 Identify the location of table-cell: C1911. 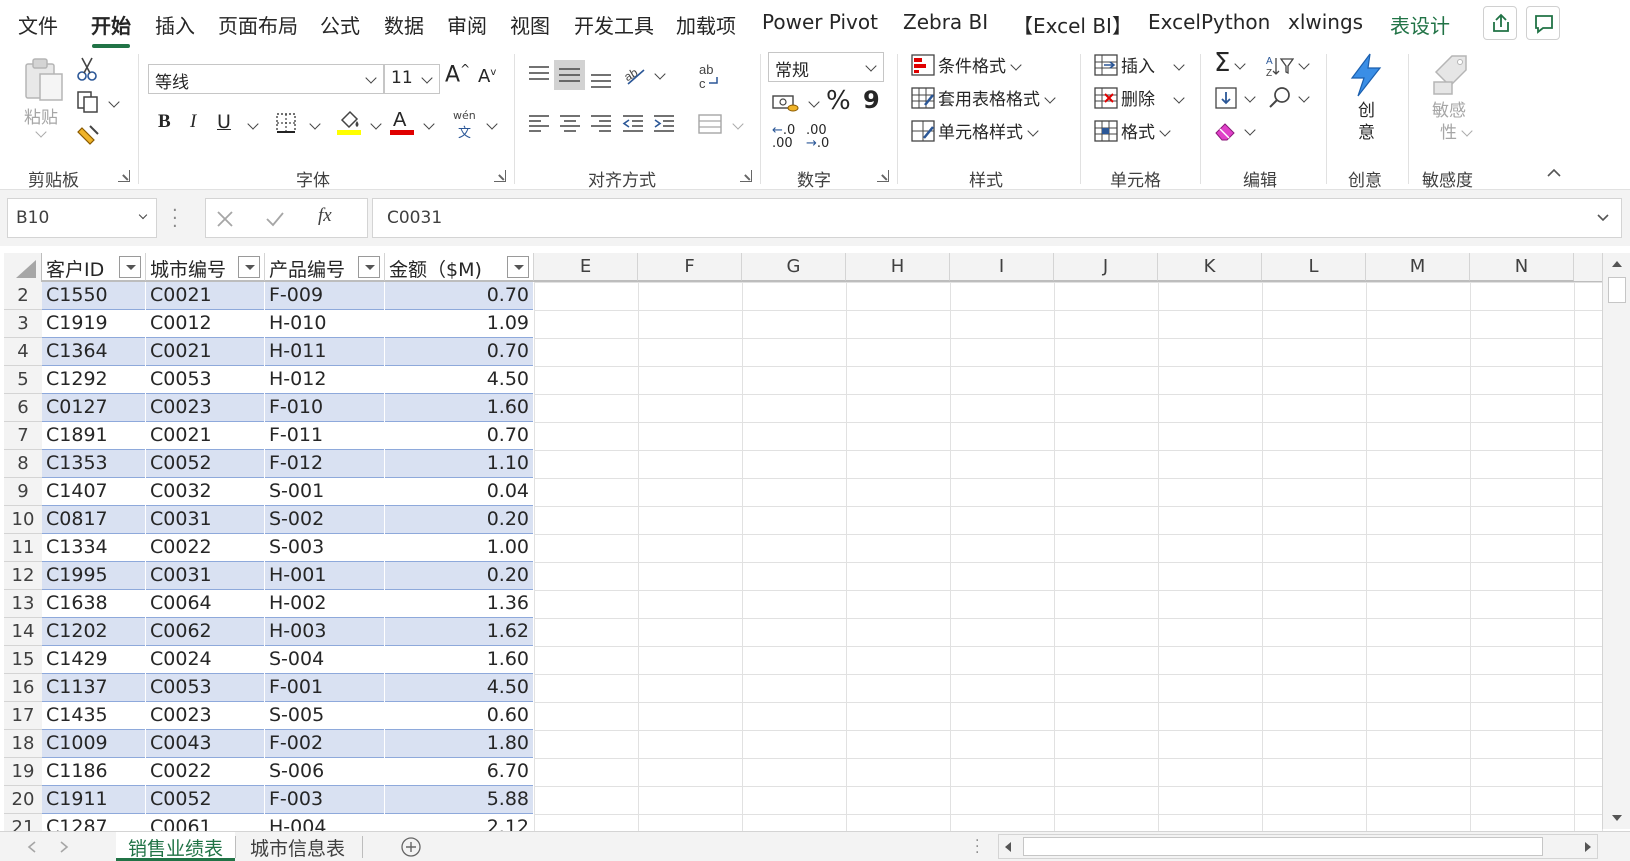
(94, 800).